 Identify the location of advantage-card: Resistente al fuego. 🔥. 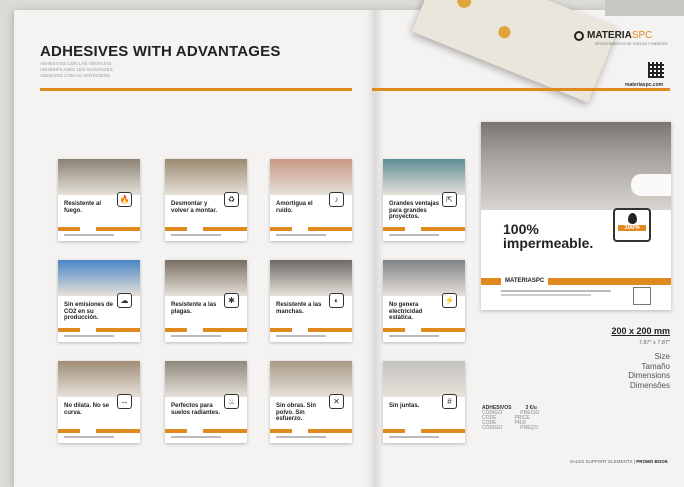
(99, 200).